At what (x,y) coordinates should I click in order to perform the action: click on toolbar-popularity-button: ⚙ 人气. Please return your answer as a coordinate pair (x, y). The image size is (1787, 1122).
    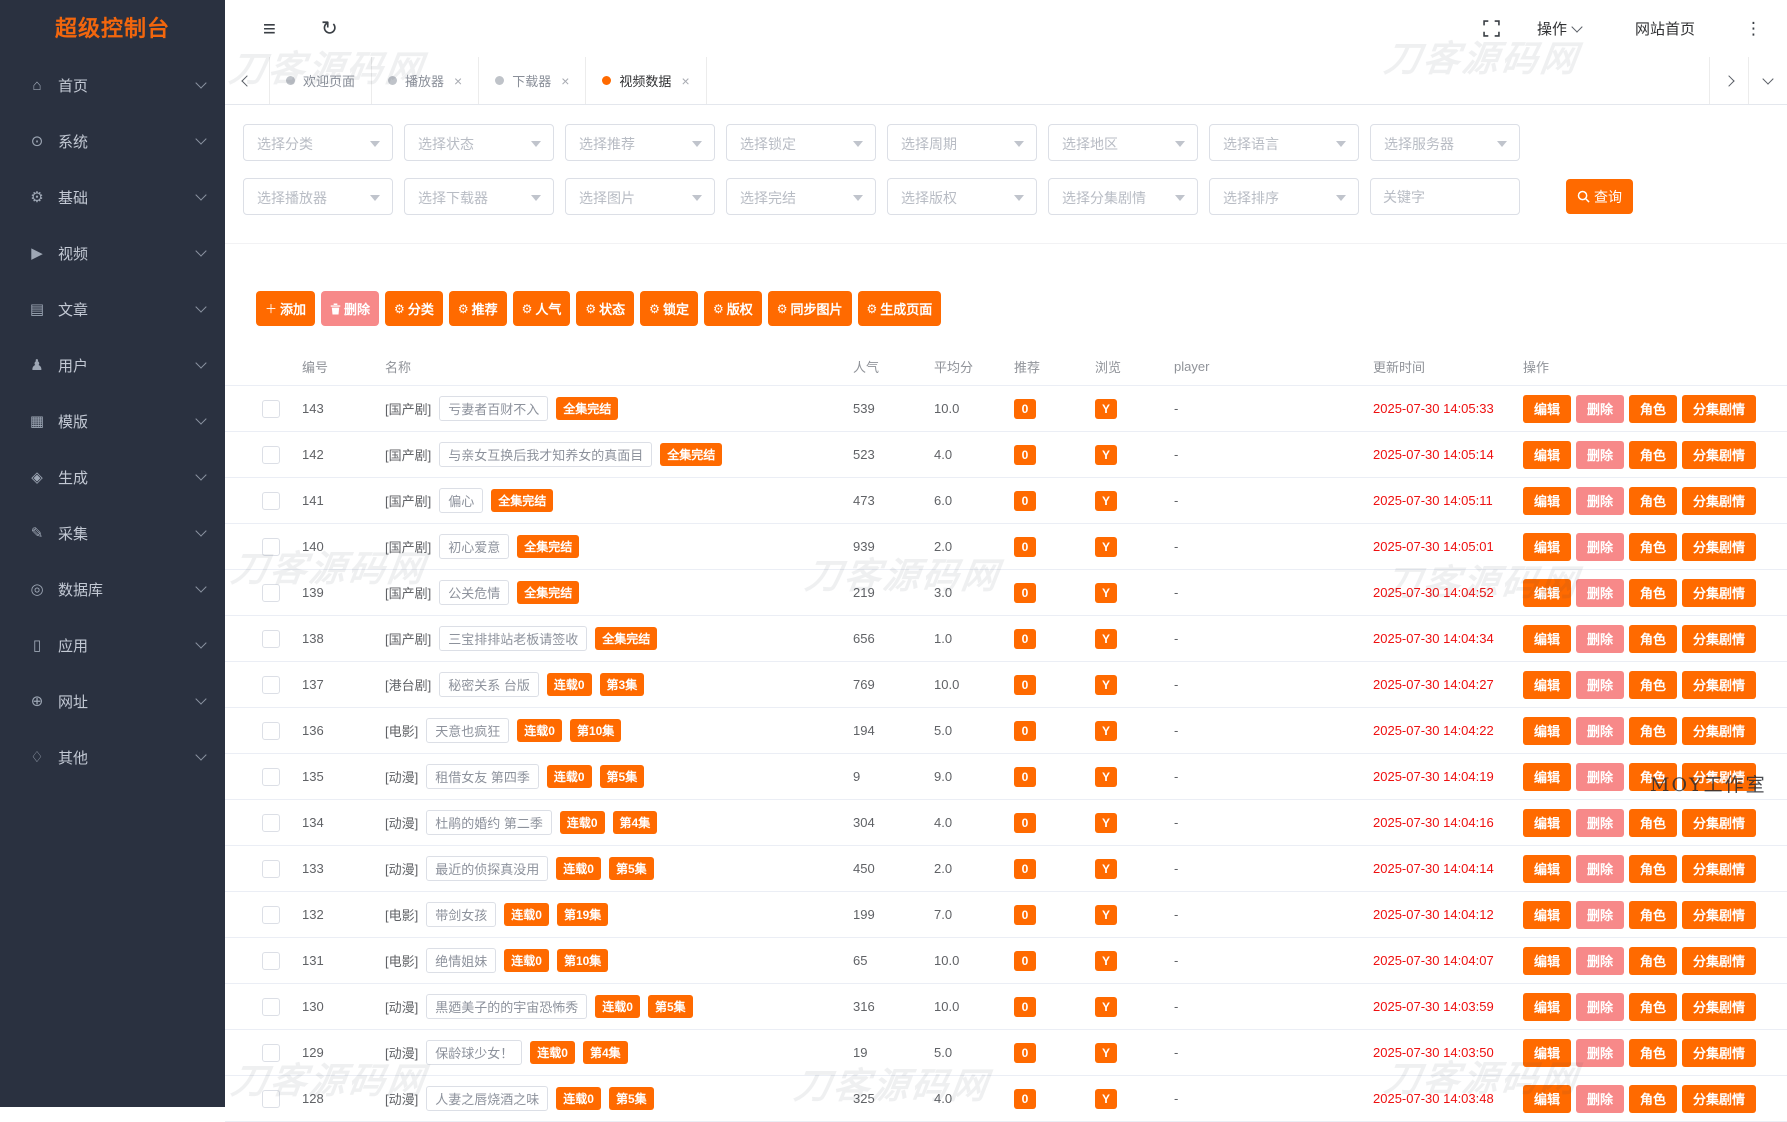
    Looking at the image, I should click on (541, 308).